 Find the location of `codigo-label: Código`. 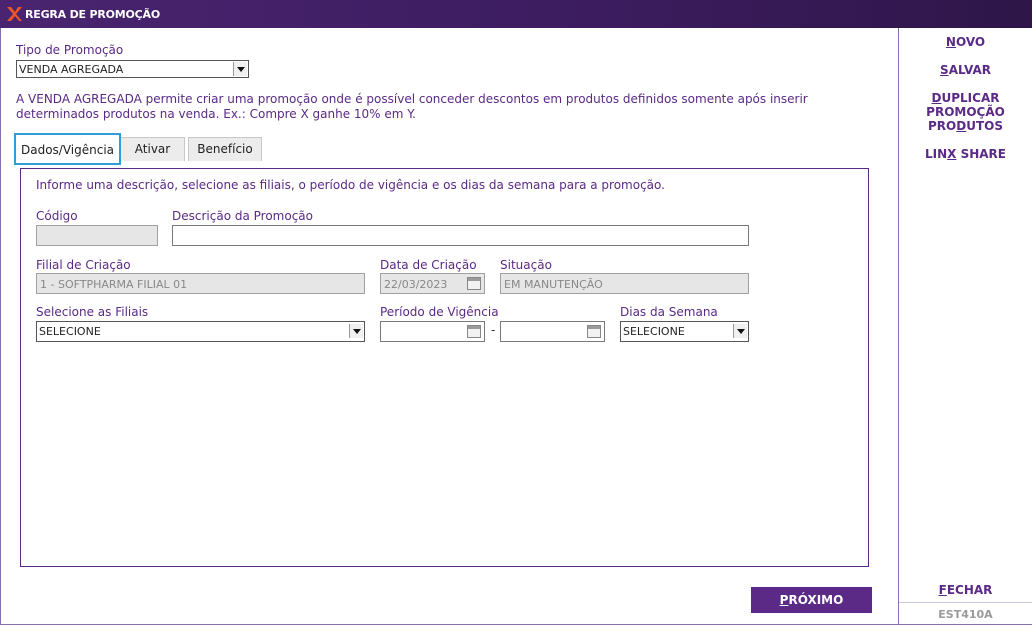

codigo-label: Código is located at coordinates (57, 216).